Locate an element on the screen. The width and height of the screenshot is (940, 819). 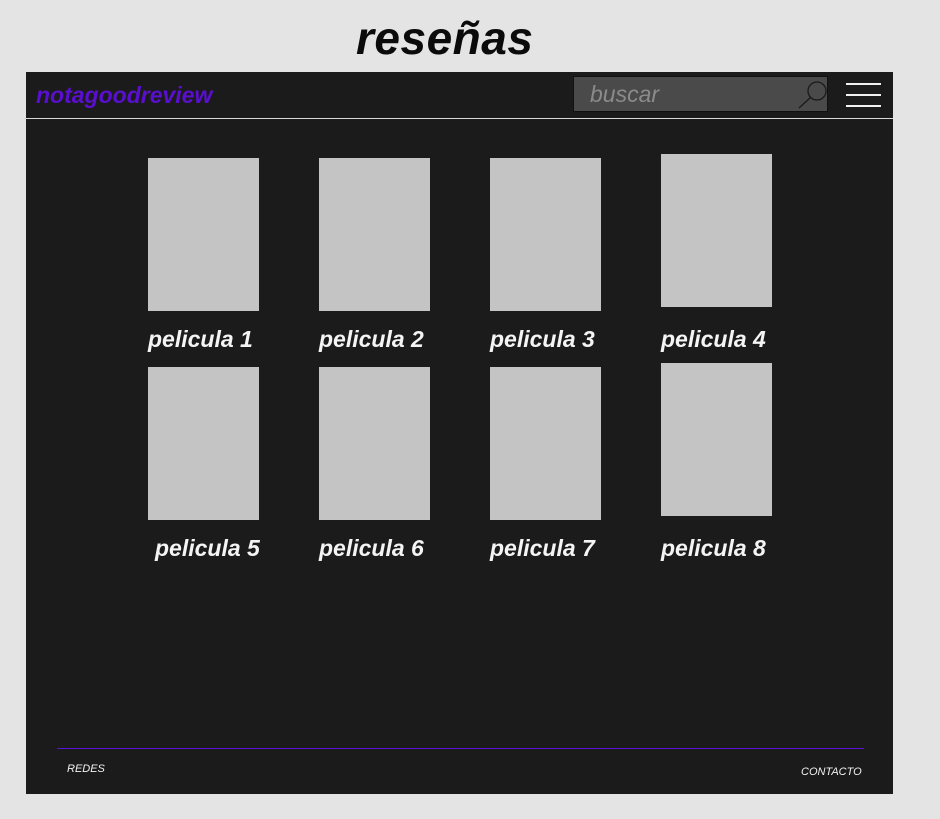
movie-title: pelicula 2 is located at coordinates (371, 339).